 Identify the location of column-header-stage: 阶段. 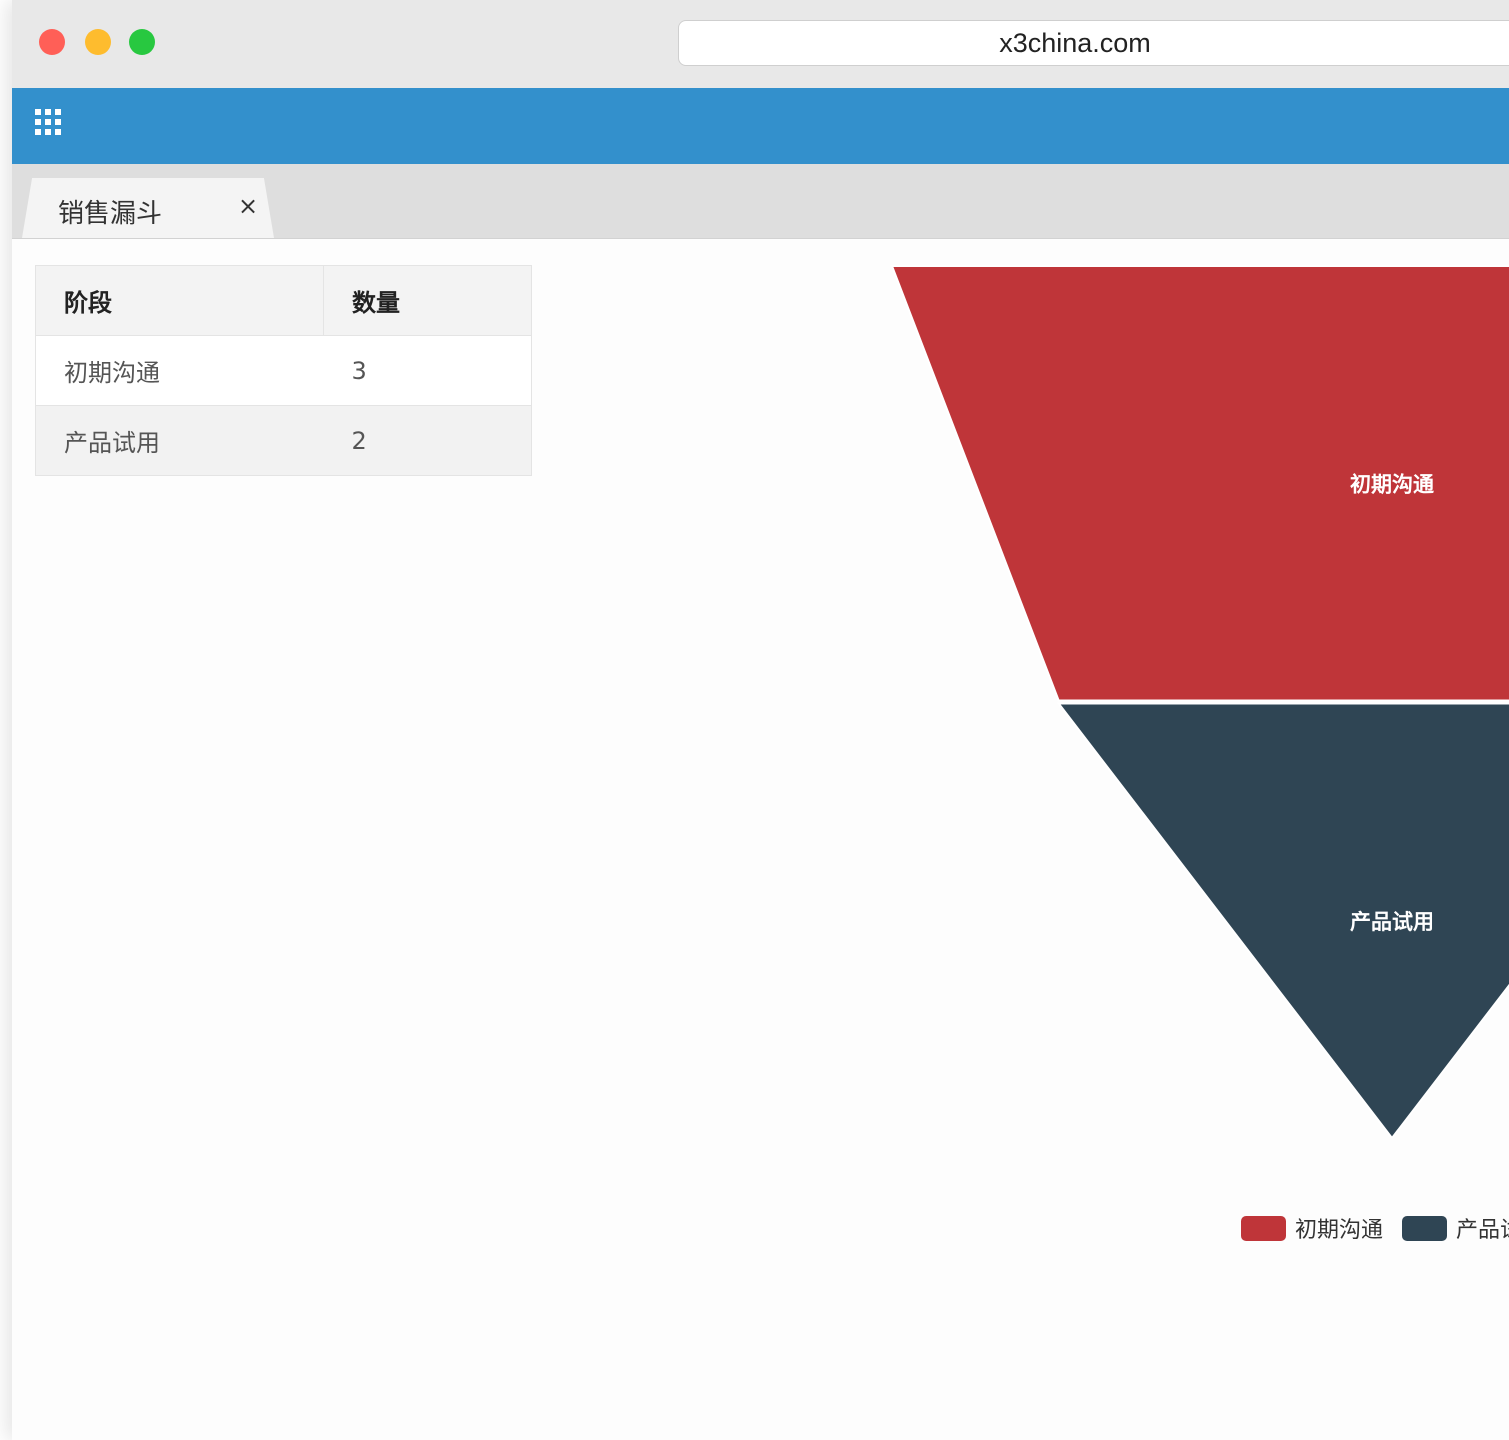
(179, 300).